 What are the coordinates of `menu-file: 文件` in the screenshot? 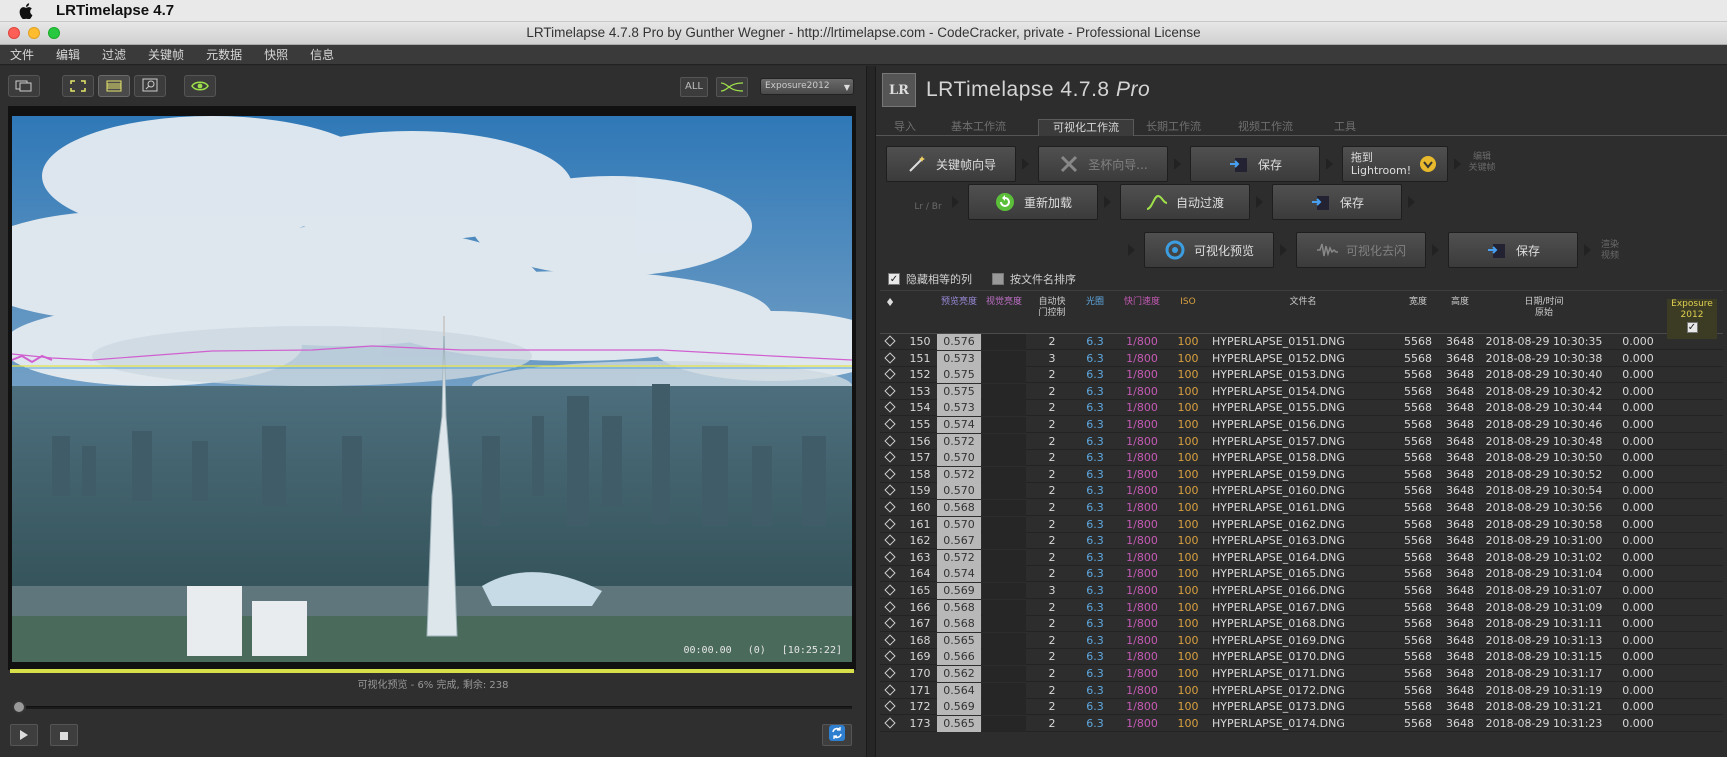 It's located at (22, 54).